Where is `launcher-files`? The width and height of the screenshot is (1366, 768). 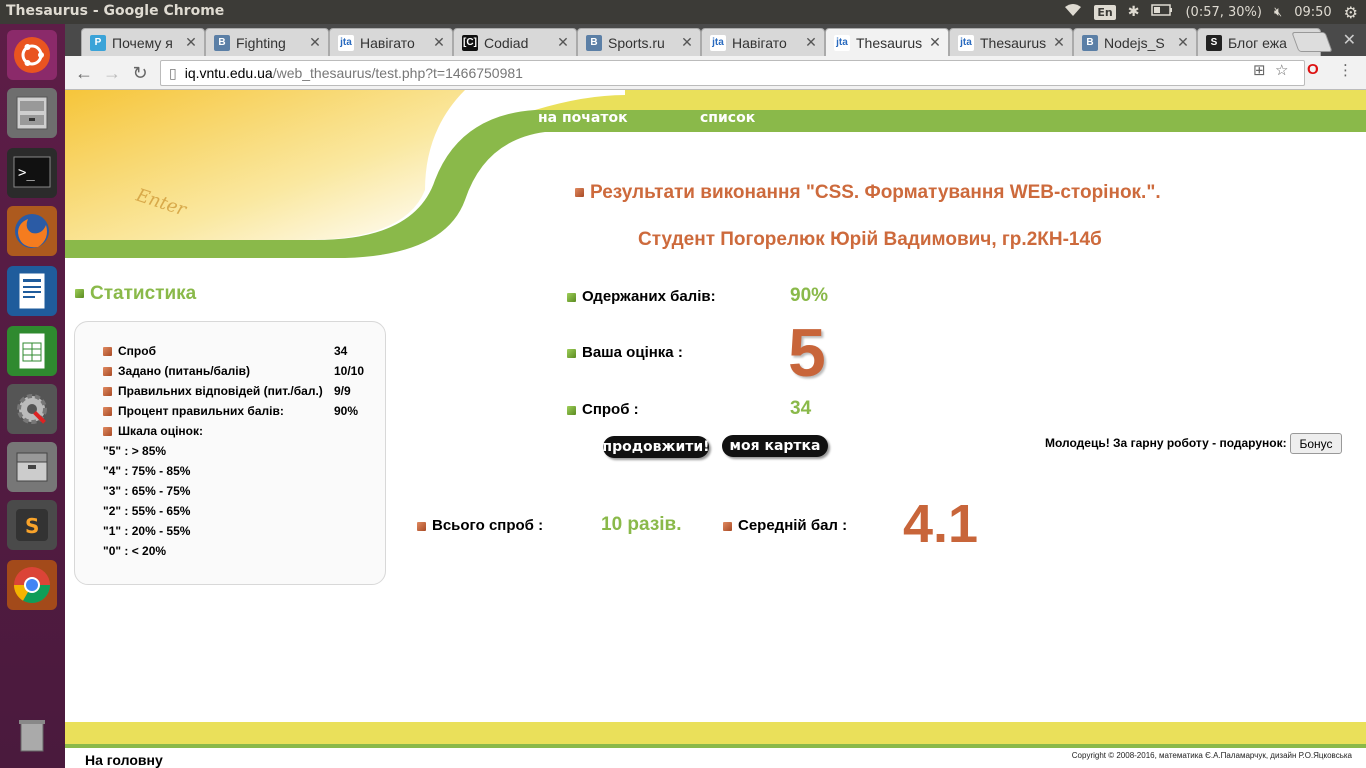 launcher-files is located at coordinates (32, 113).